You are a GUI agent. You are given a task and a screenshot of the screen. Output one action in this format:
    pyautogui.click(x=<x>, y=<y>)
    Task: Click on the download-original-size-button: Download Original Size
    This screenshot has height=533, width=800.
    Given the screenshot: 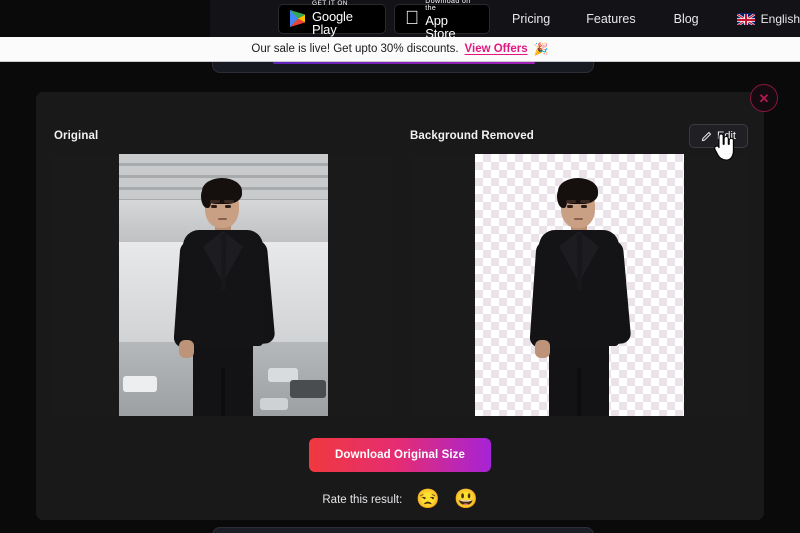 What is the action you would take?
    pyautogui.click(x=400, y=455)
    